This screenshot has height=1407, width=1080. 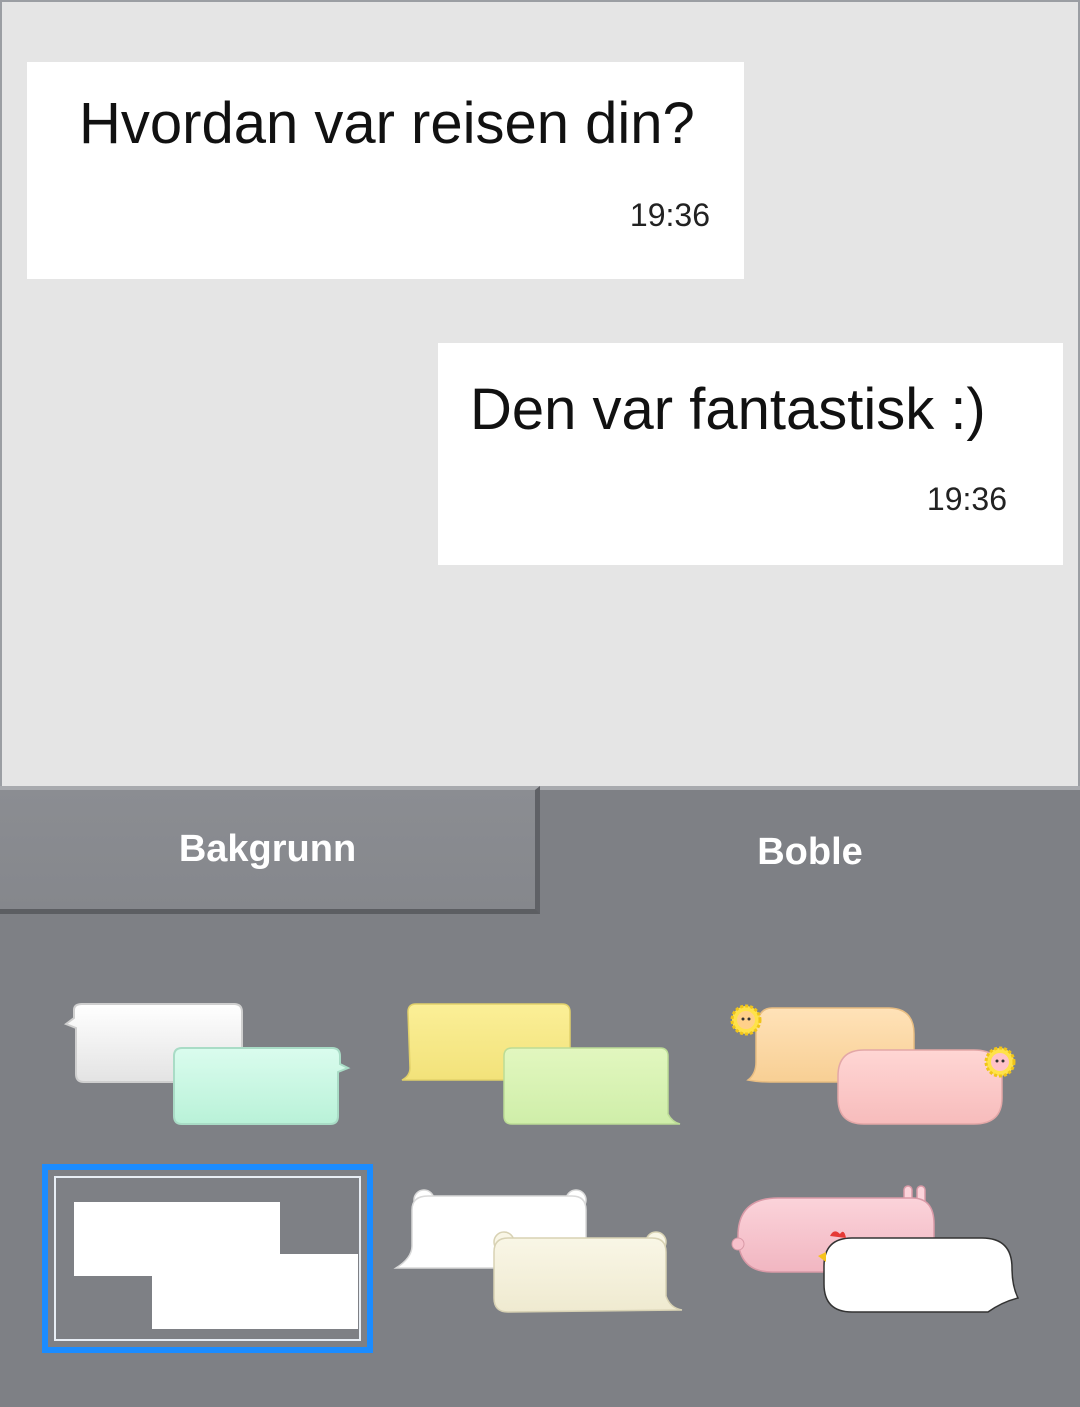 I want to click on bubble-style-white-mint, so click(x=204, y=1076).